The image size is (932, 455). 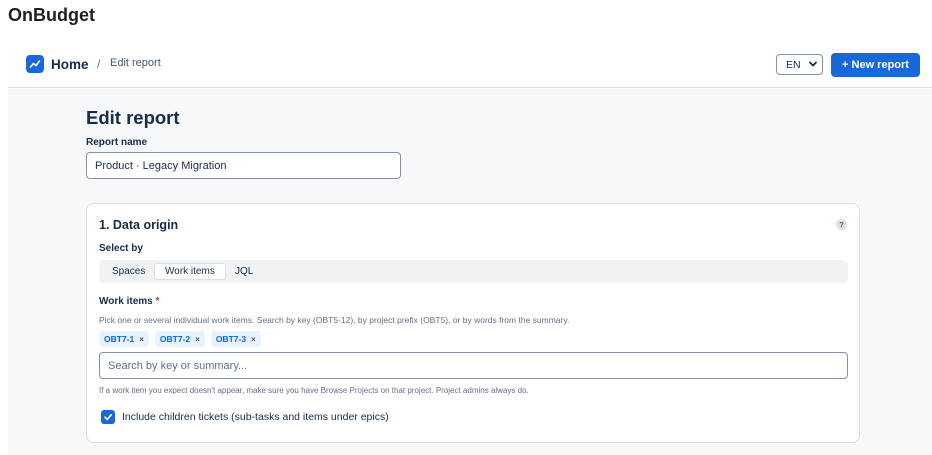 I want to click on work-items-label-text: Work items, so click(x=126, y=301).